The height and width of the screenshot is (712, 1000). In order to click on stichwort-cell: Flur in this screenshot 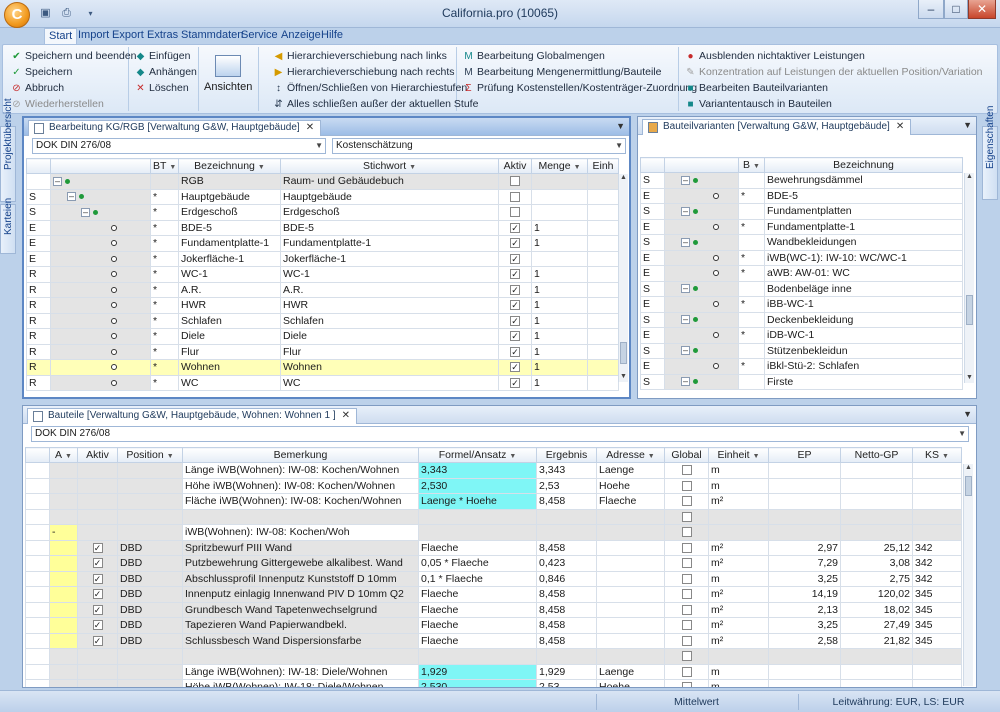, I will do `click(389, 351)`.